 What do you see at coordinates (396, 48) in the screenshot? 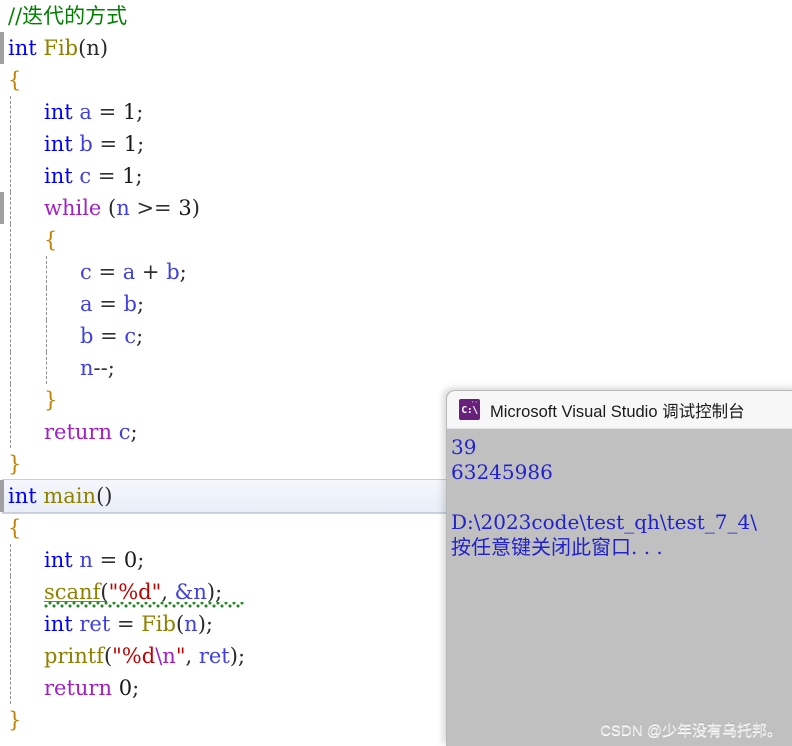
I see `code-line: int Fib(n)` at bounding box center [396, 48].